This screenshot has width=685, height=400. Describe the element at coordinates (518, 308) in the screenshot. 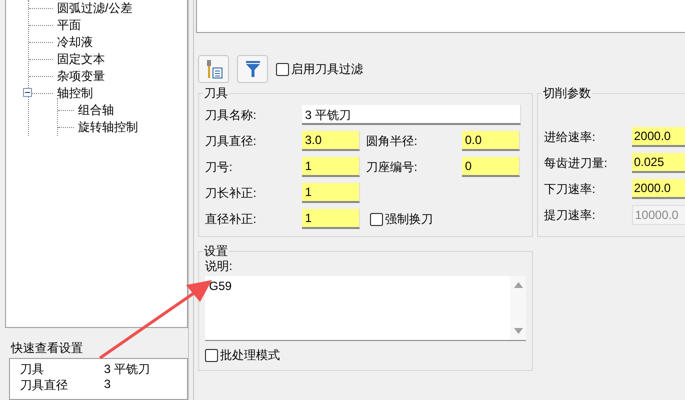

I see `scrollbar` at that location.